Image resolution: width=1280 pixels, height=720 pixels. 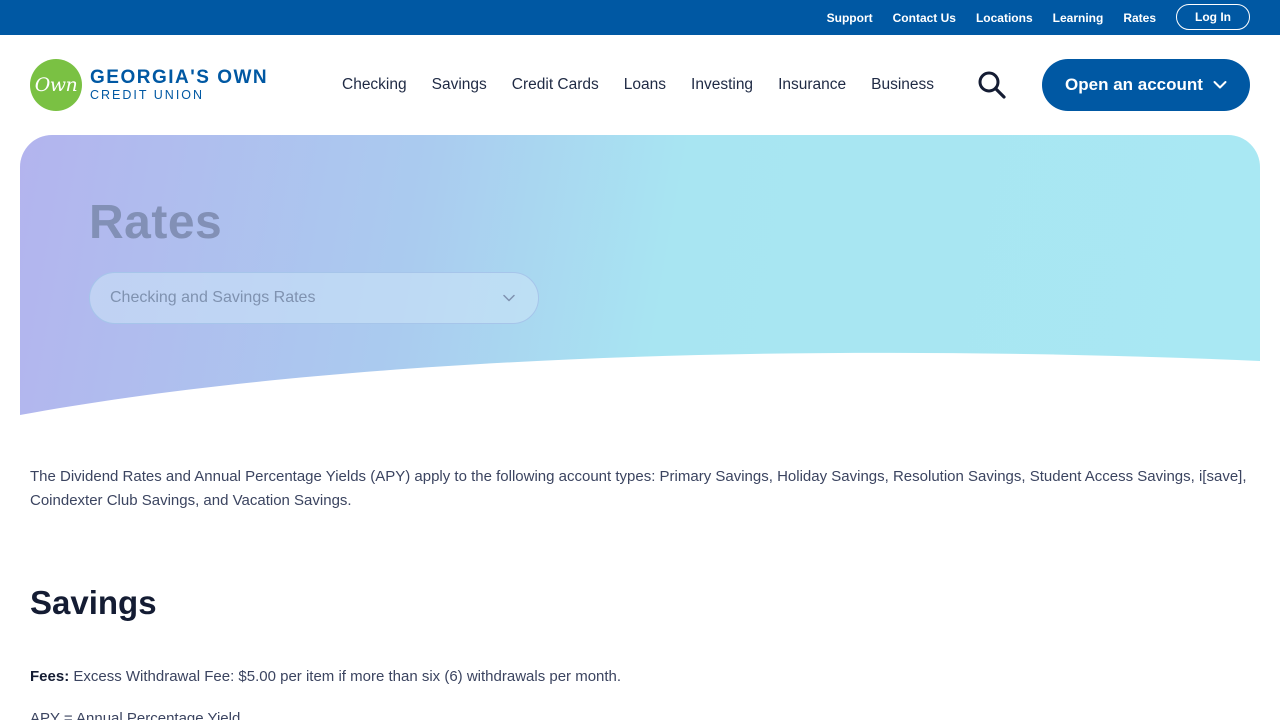 What do you see at coordinates (374, 85) in the screenshot?
I see `nav-item-checking: Checking` at bounding box center [374, 85].